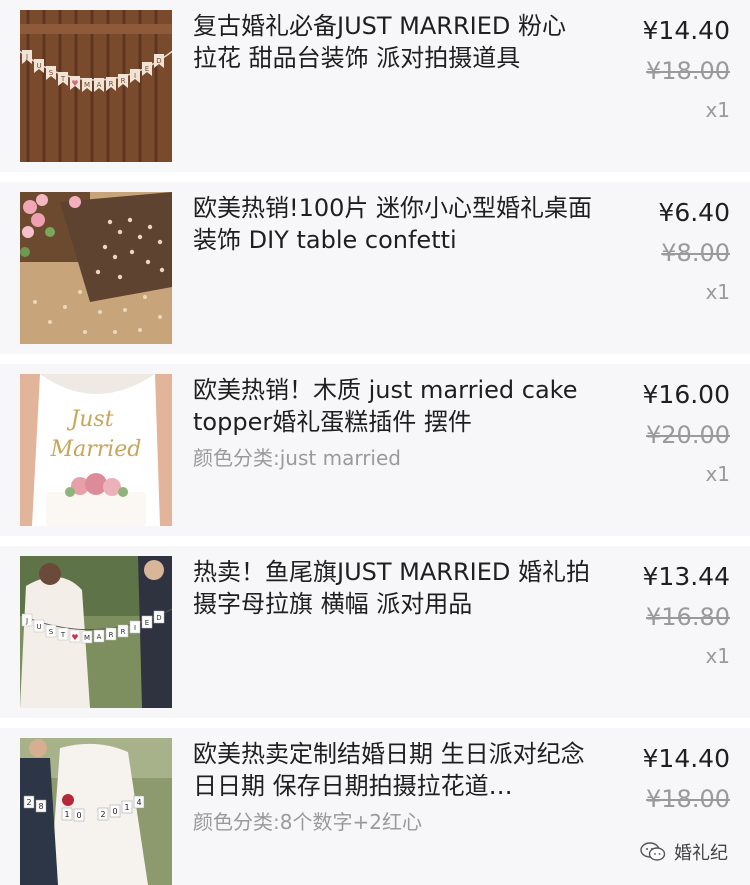 This screenshot has height=885, width=750. What do you see at coordinates (701, 853) in the screenshot?
I see `watermark-text: 婚礼纪` at bounding box center [701, 853].